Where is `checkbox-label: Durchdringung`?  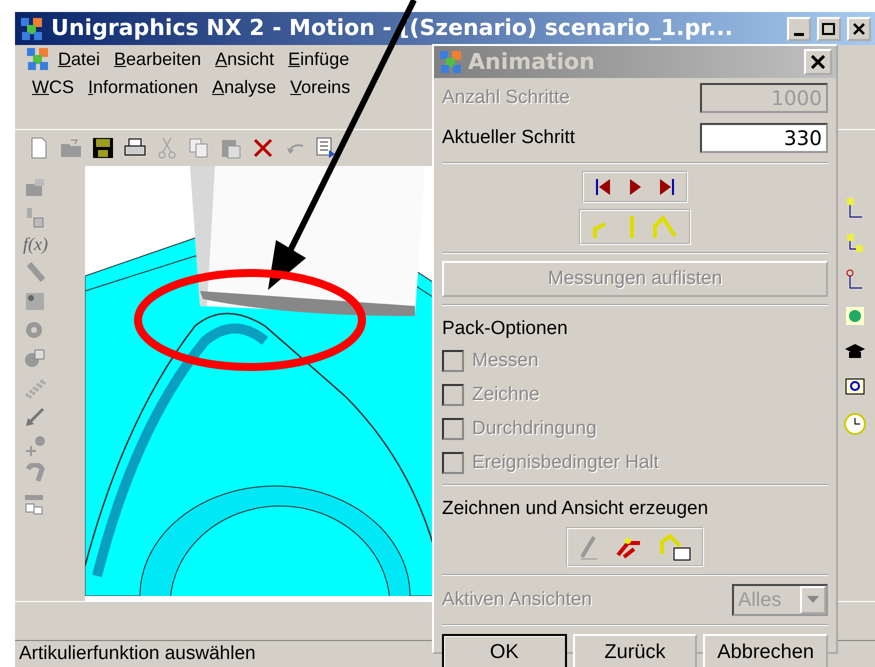
checkbox-label: Durchdringung is located at coordinates (534, 429).